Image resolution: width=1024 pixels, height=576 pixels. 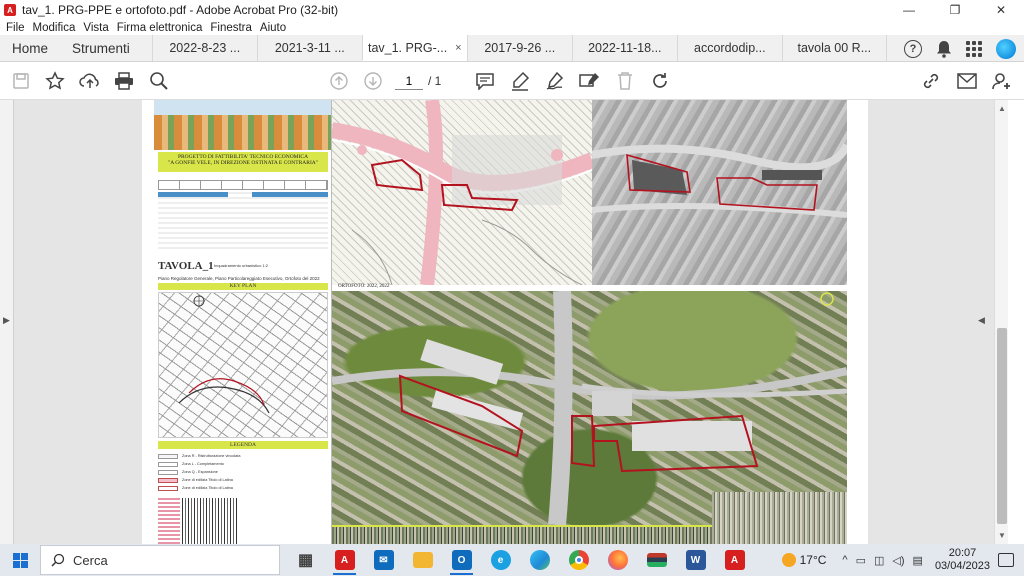 I want to click on menu-file: File, so click(x=15, y=28).